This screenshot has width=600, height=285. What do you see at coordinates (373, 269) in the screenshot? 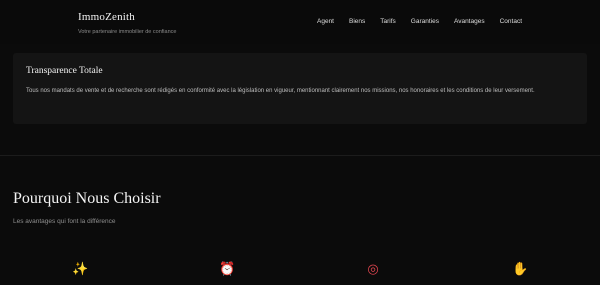
I see `target-icon: ◎` at bounding box center [373, 269].